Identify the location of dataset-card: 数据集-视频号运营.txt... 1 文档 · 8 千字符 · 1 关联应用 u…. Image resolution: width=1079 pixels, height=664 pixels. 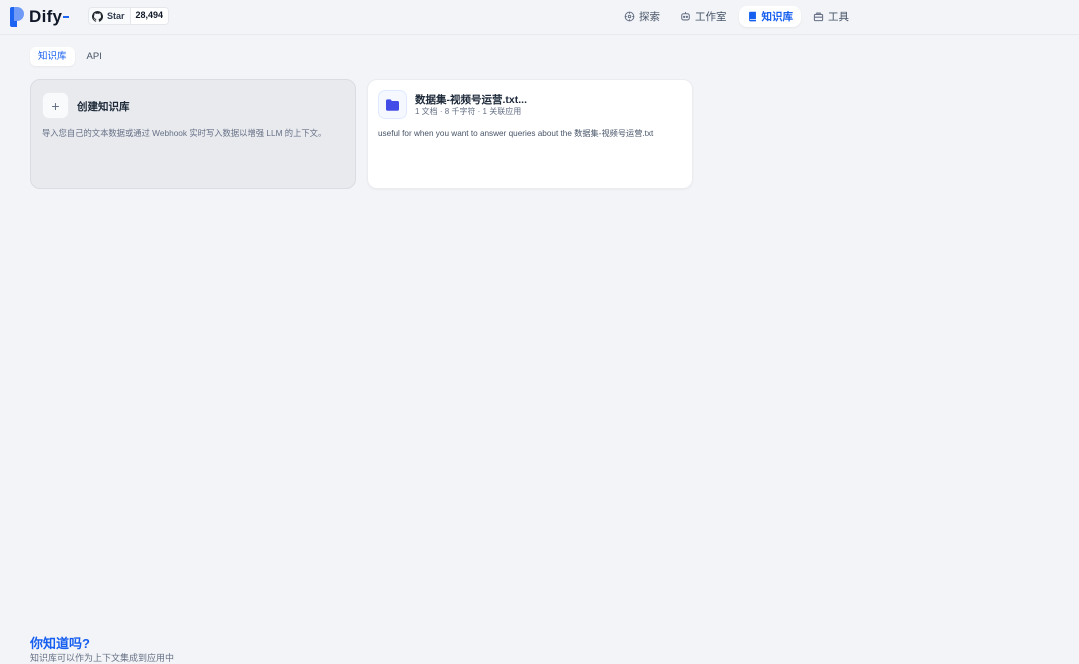
(530, 134).